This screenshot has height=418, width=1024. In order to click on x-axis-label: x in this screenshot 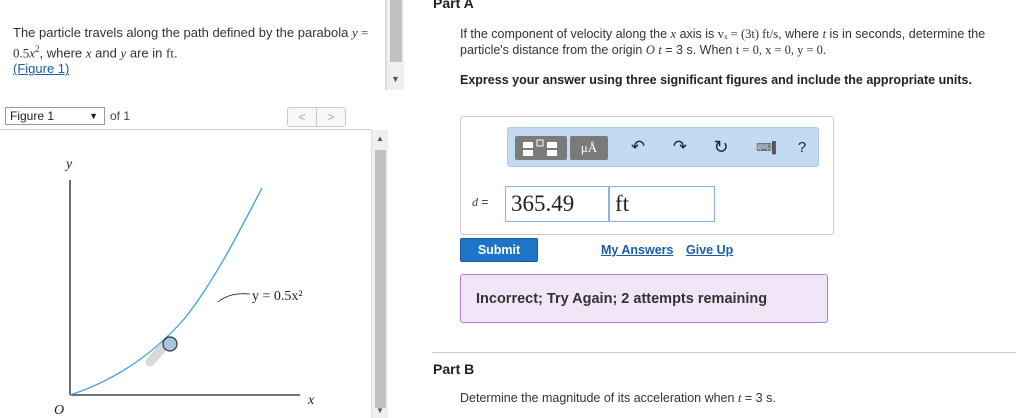, I will do `click(311, 400)`.